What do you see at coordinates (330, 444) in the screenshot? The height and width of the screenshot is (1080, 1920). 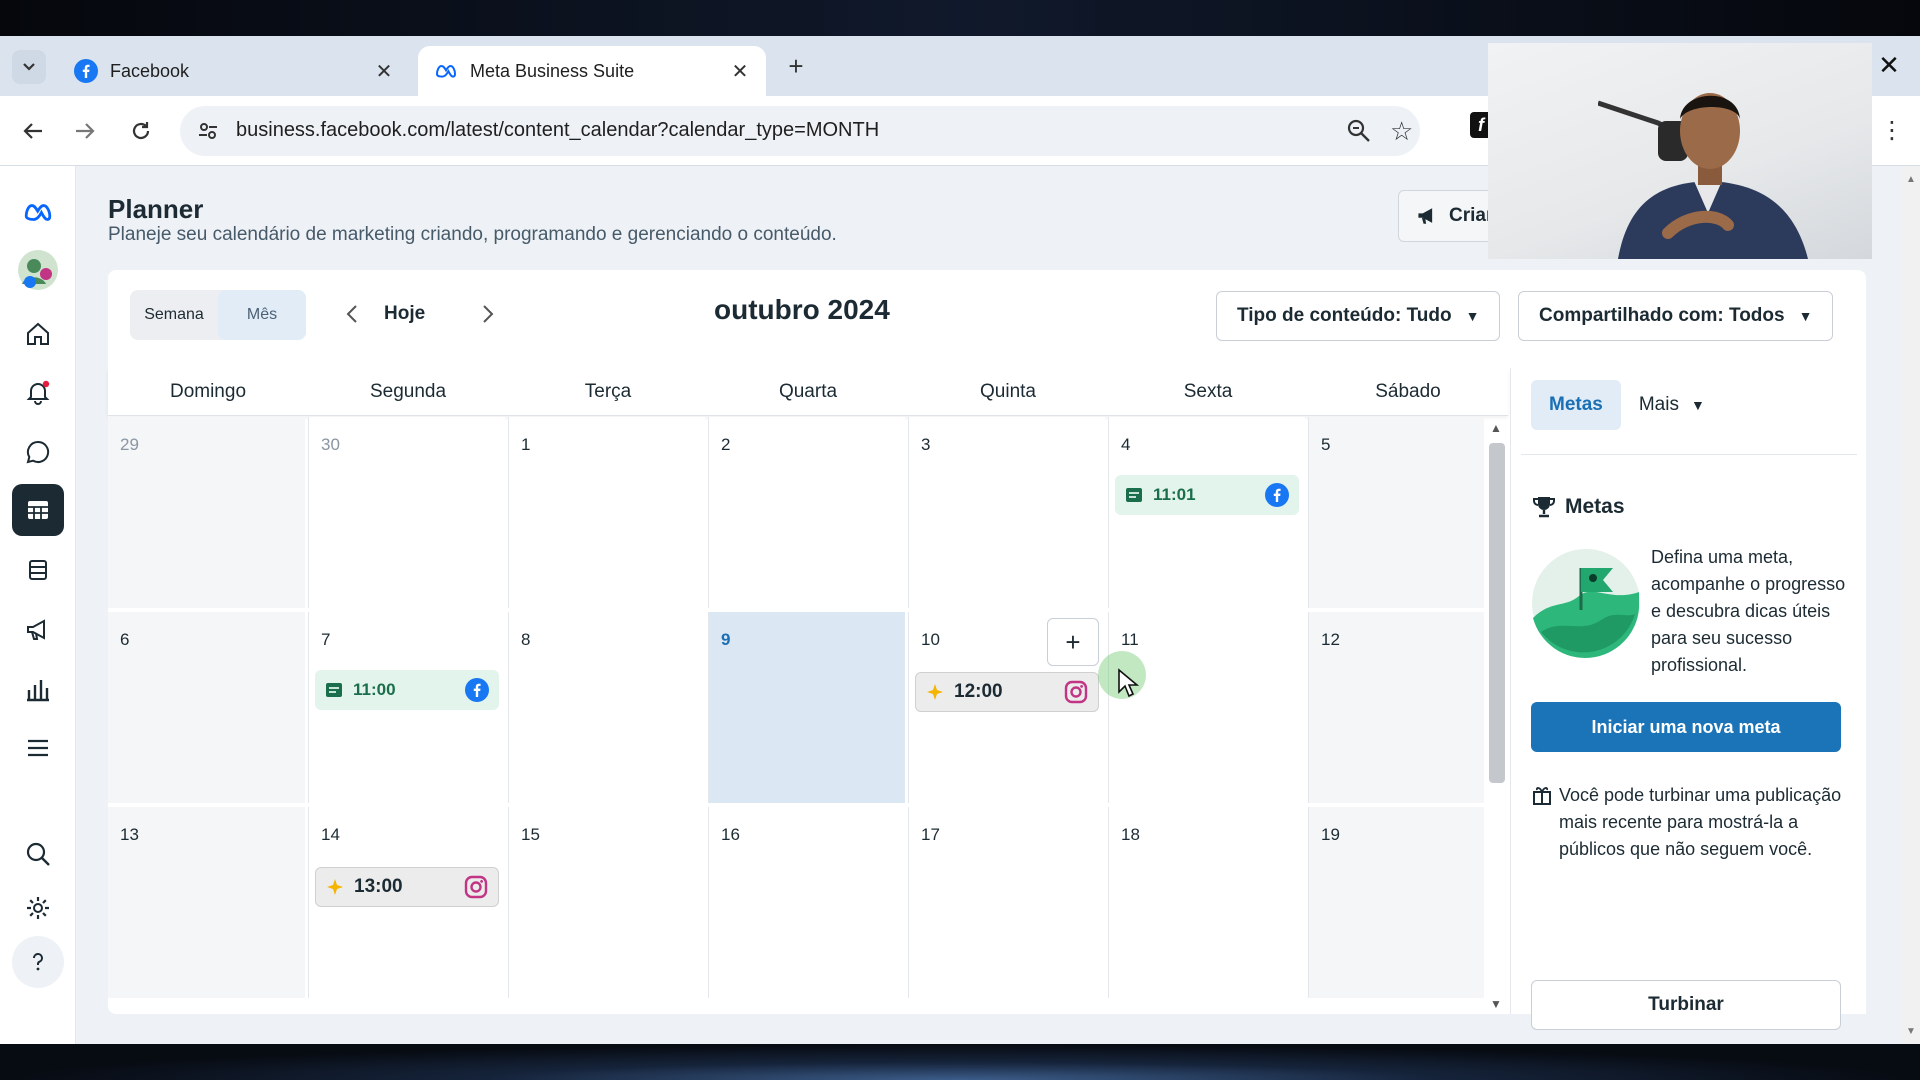 I see `day-number: 30` at bounding box center [330, 444].